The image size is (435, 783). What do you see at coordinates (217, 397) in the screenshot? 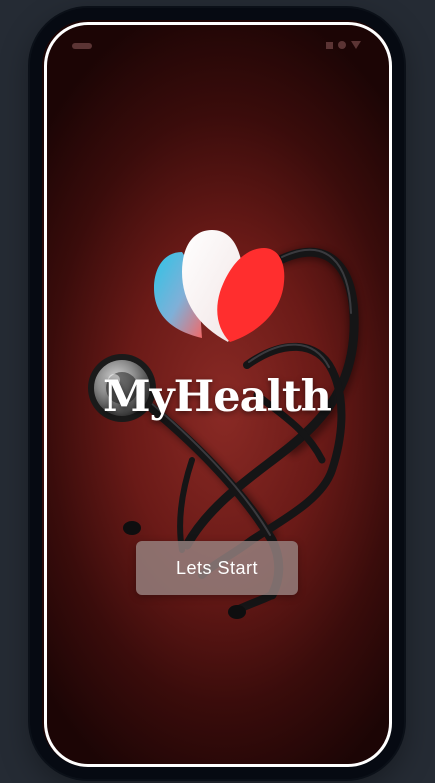
I see `app-title: MyHealth` at bounding box center [217, 397].